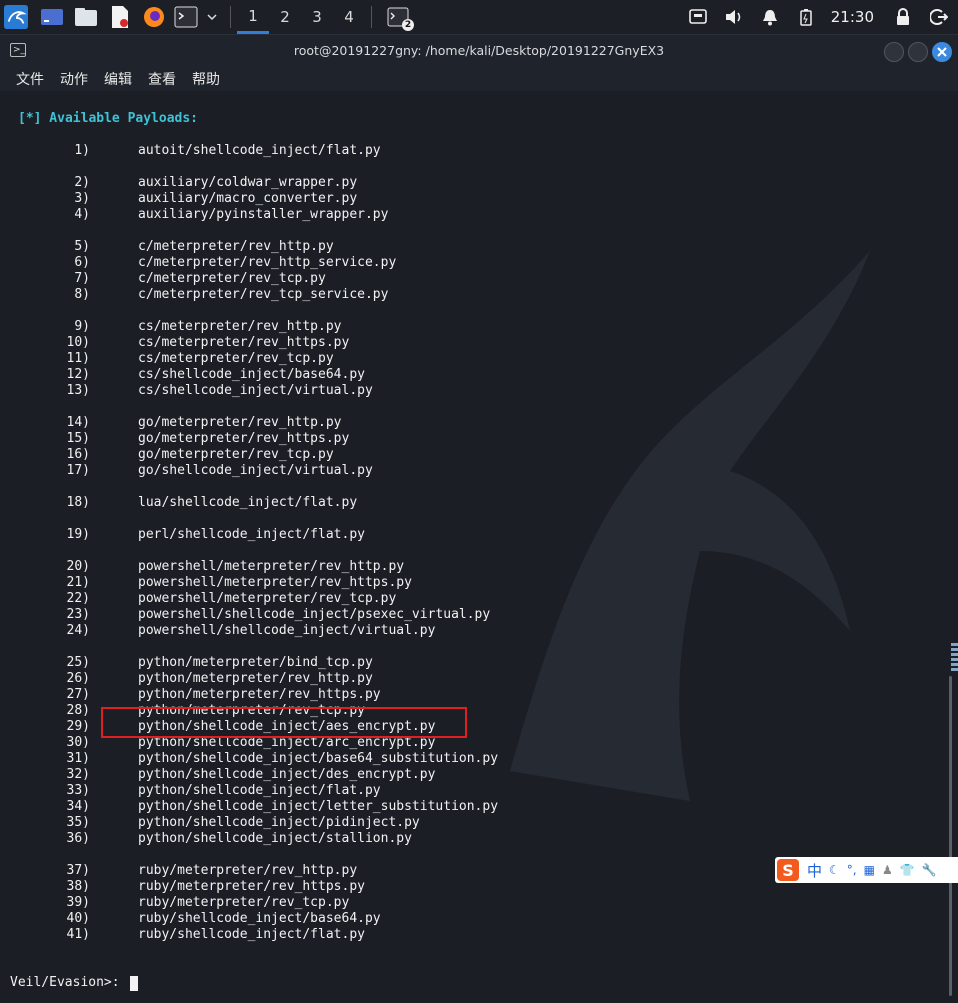 The height and width of the screenshot is (1003, 958). Describe the element at coordinates (259, 790) in the screenshot. I see `payload-path: python/shellcode_inject/flat.py` at that location.